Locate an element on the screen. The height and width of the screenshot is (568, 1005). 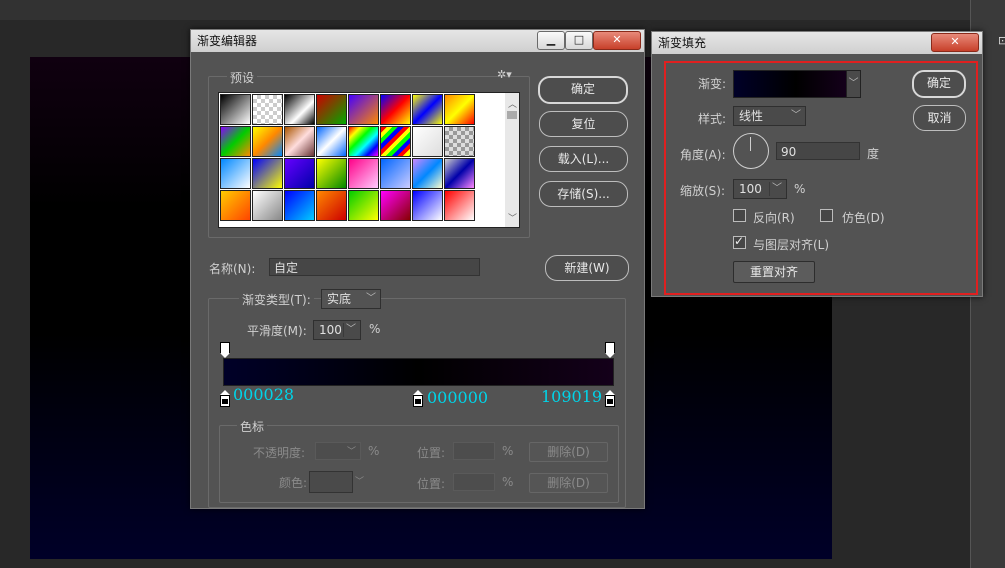
color-stop-mid is located at coordinates (418, 398).